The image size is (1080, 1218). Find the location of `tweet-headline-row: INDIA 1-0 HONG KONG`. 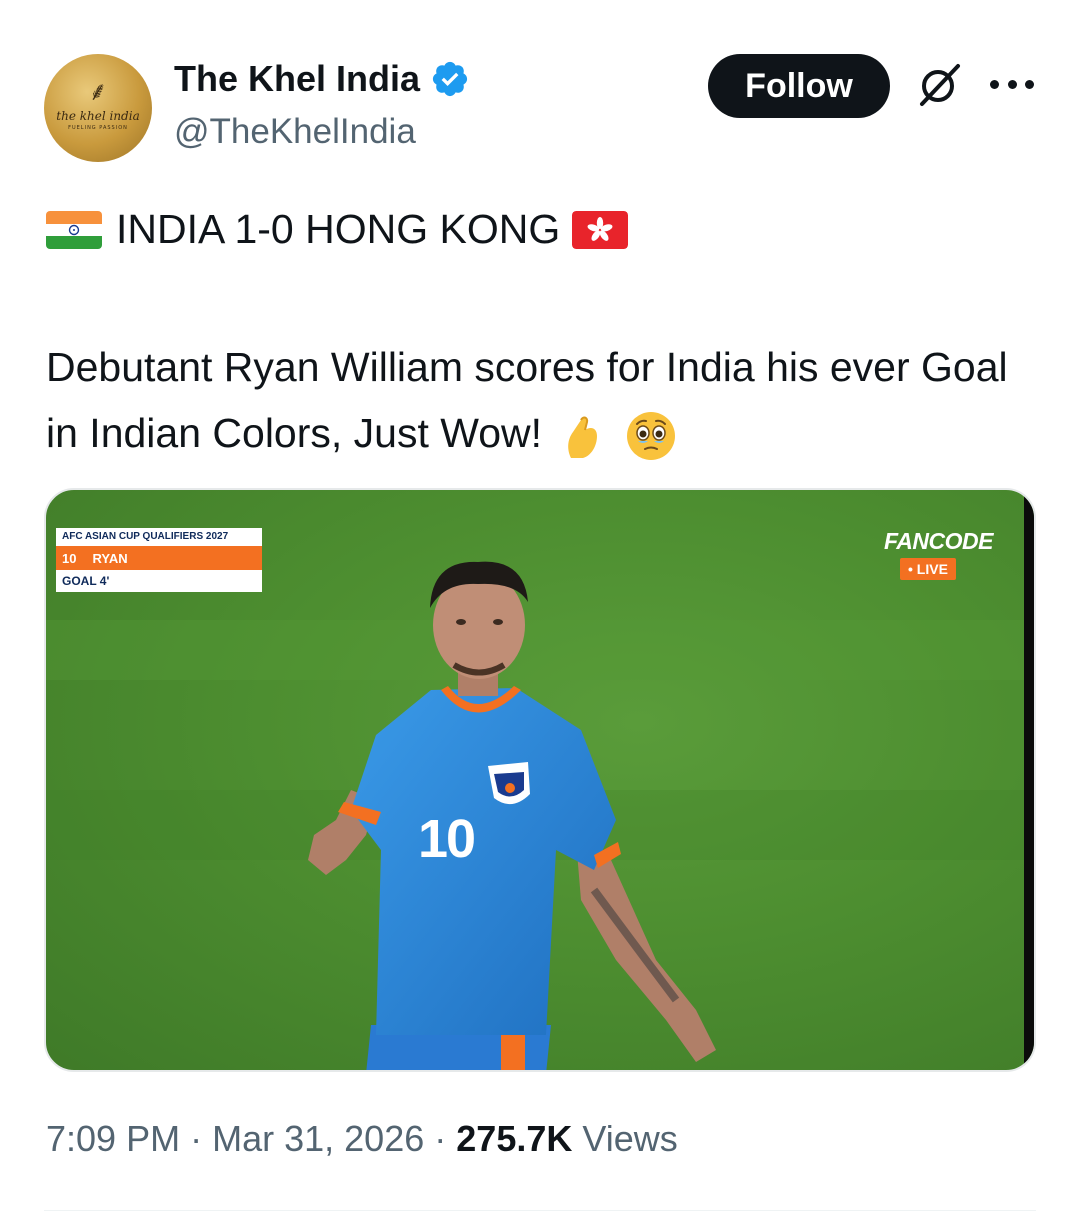

tweet-headline-row: INDIA 1-0 HONG KONG is located at coordinates (337, 229).